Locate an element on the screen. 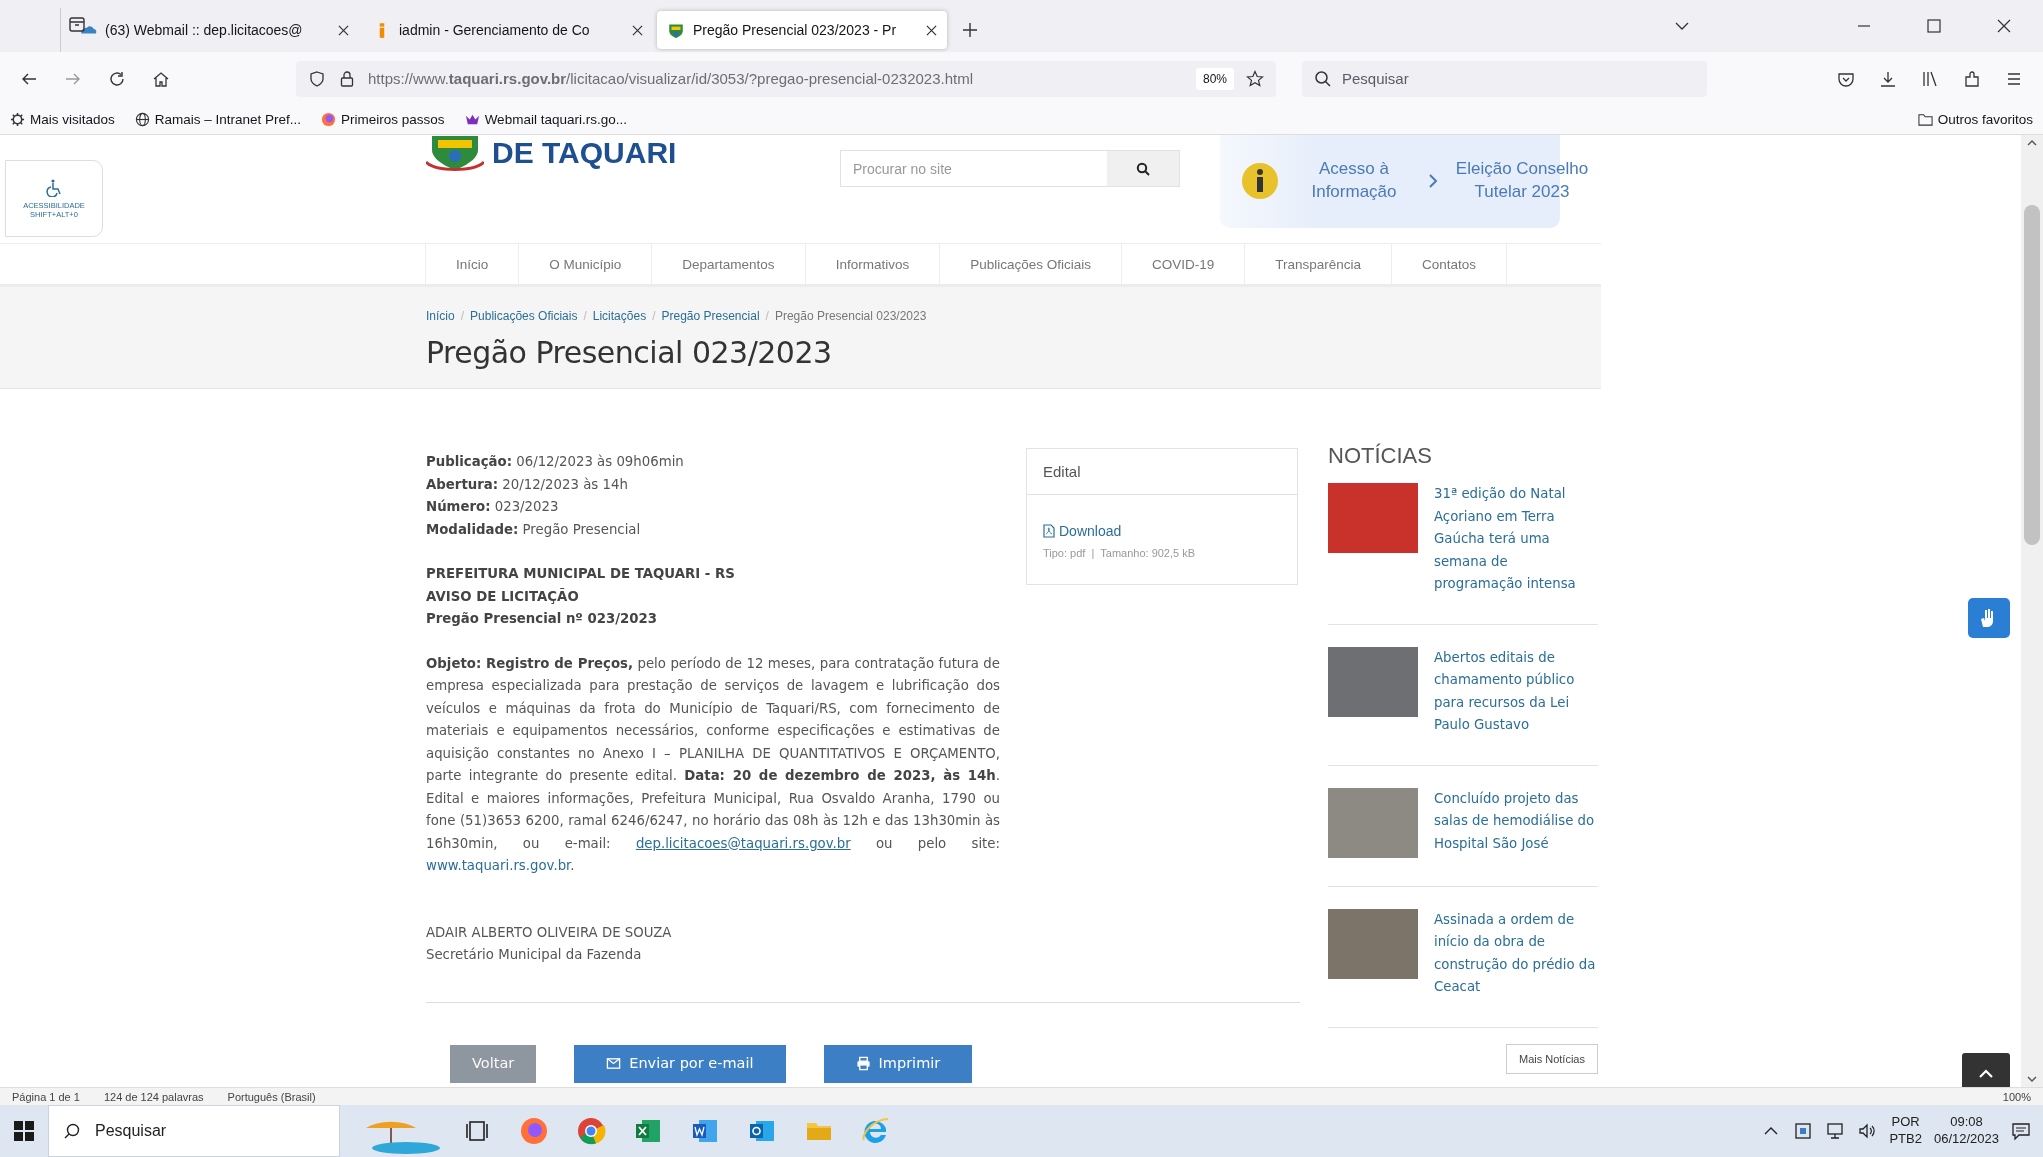 Image resolution: width=2043 pixels, height=1157 pixels. action-button: Enviar por e-mail is located at coordinates (680, 1063).